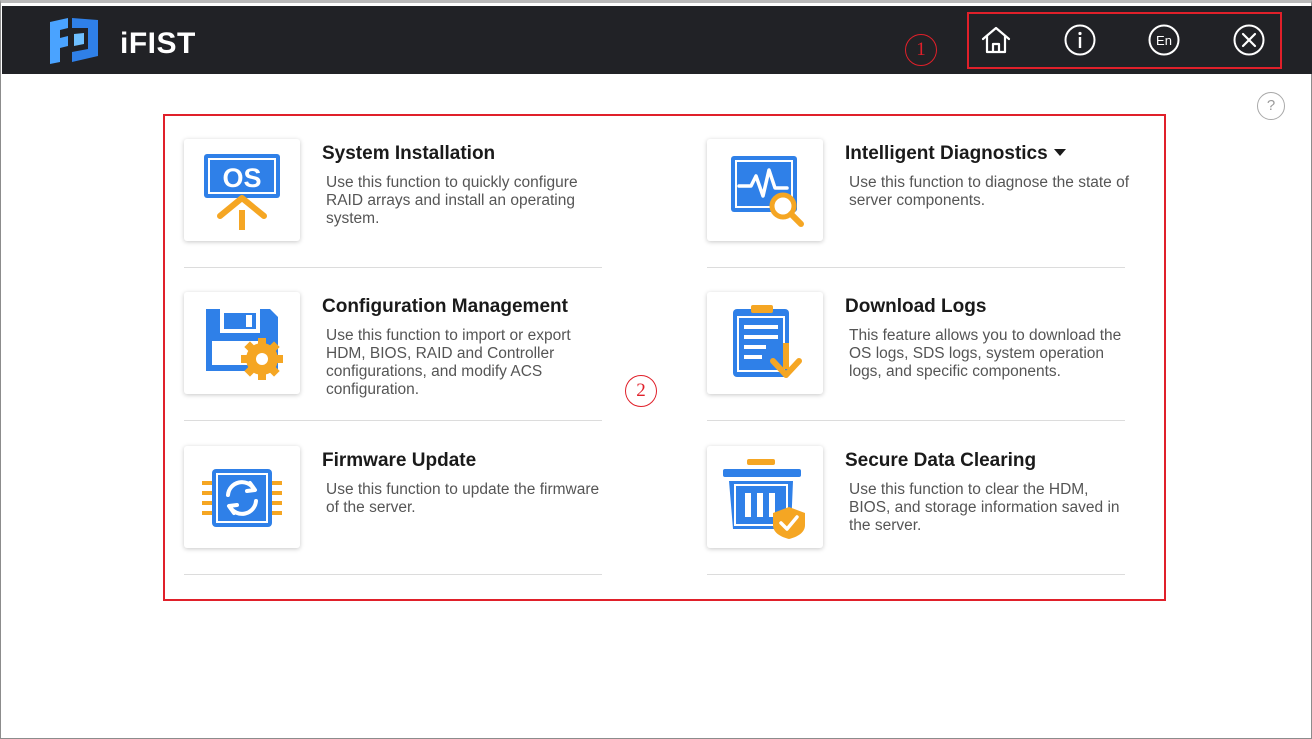 The height and width of the screenshot is (739, 1312). I want to click on ifist-logo-icon, so click(74, 41).